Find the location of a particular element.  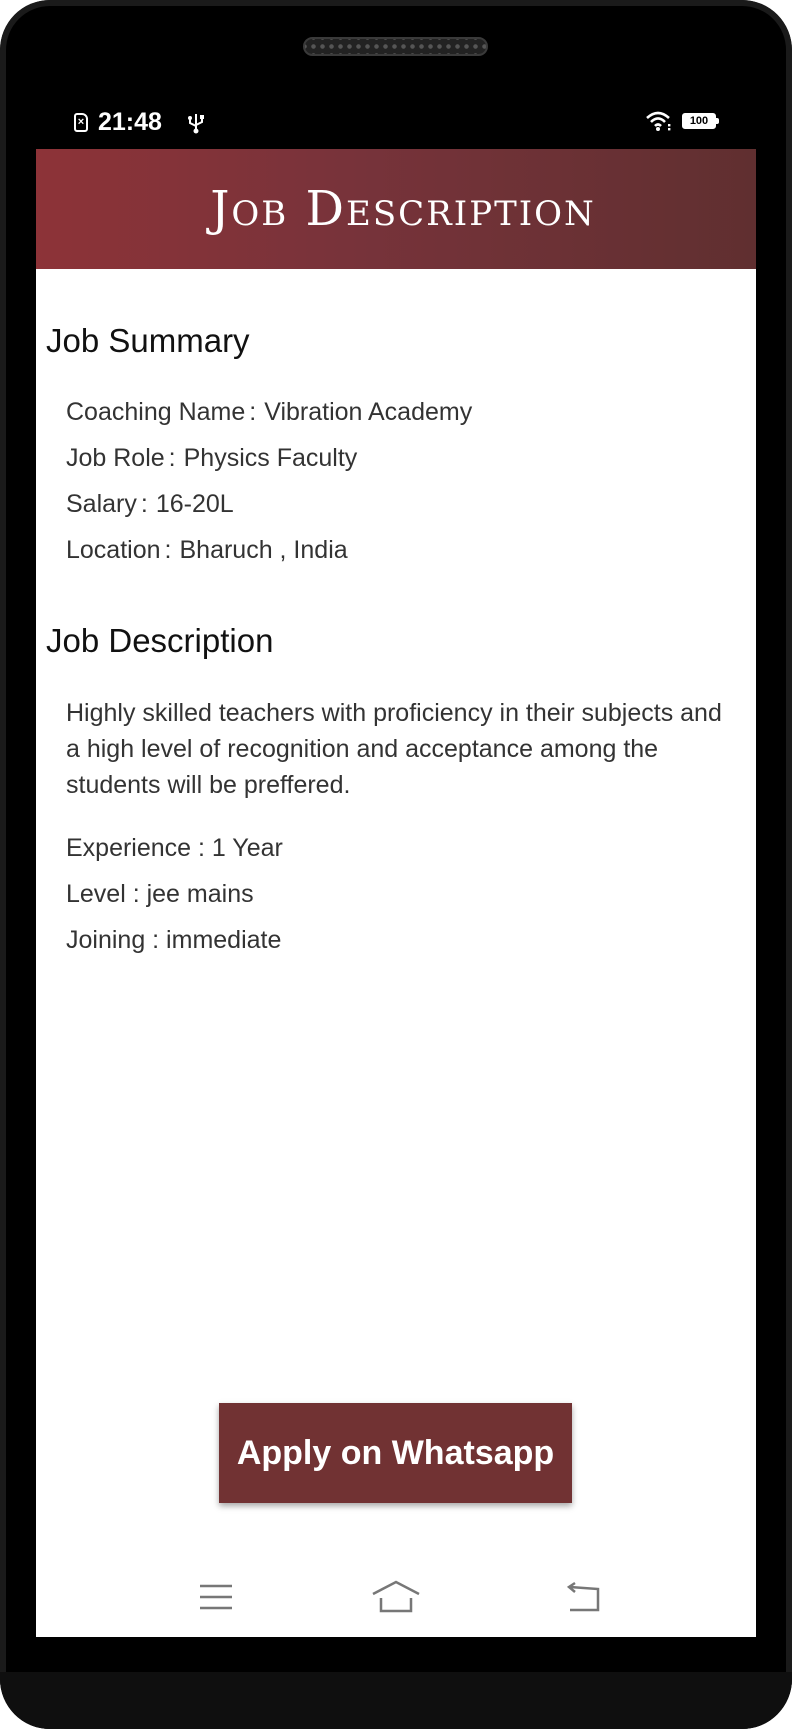

home-icon is located at coordinates (396, 1596).